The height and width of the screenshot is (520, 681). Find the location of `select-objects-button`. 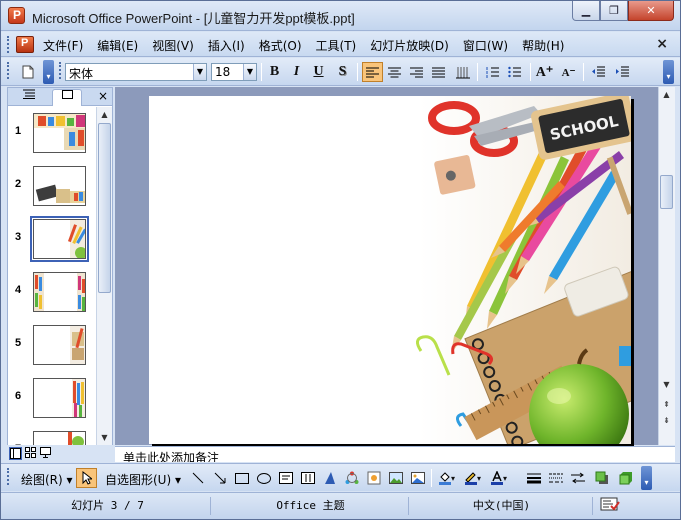

select-objects-button is located at coordinates (86, 478).